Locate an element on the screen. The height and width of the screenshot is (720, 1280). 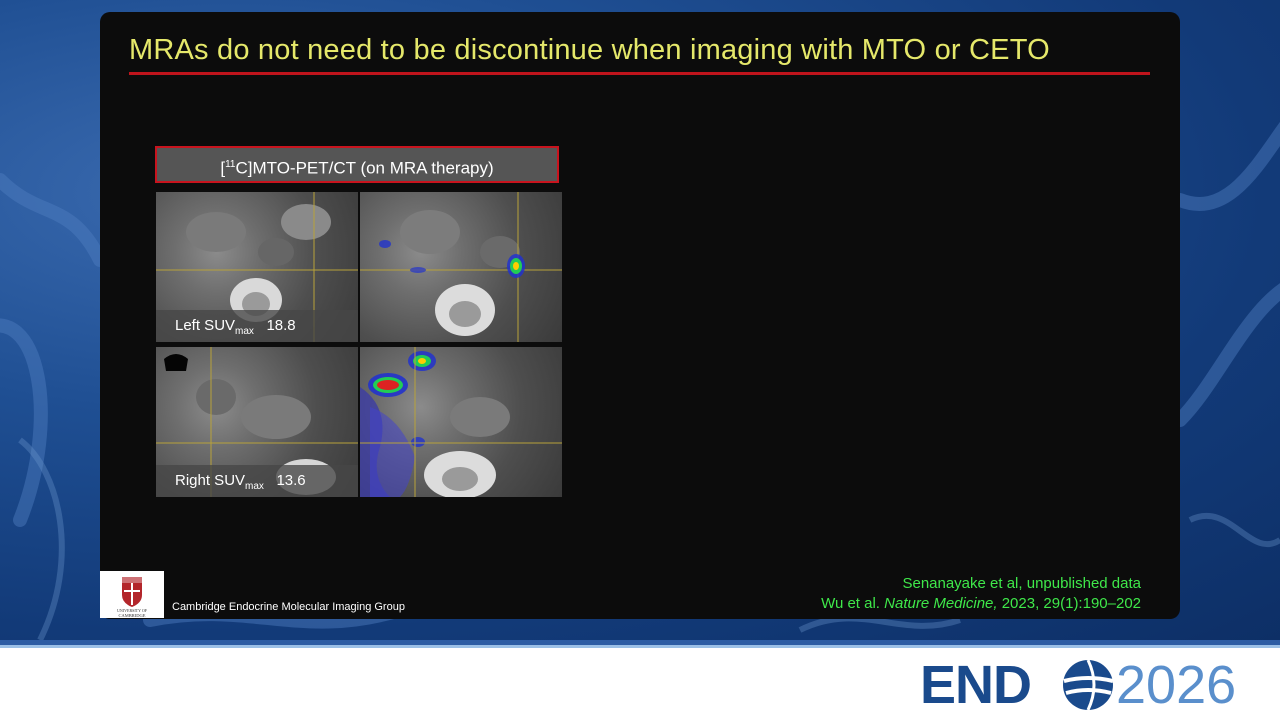
year-text: 2026 is located at coordinates (1176, 685).